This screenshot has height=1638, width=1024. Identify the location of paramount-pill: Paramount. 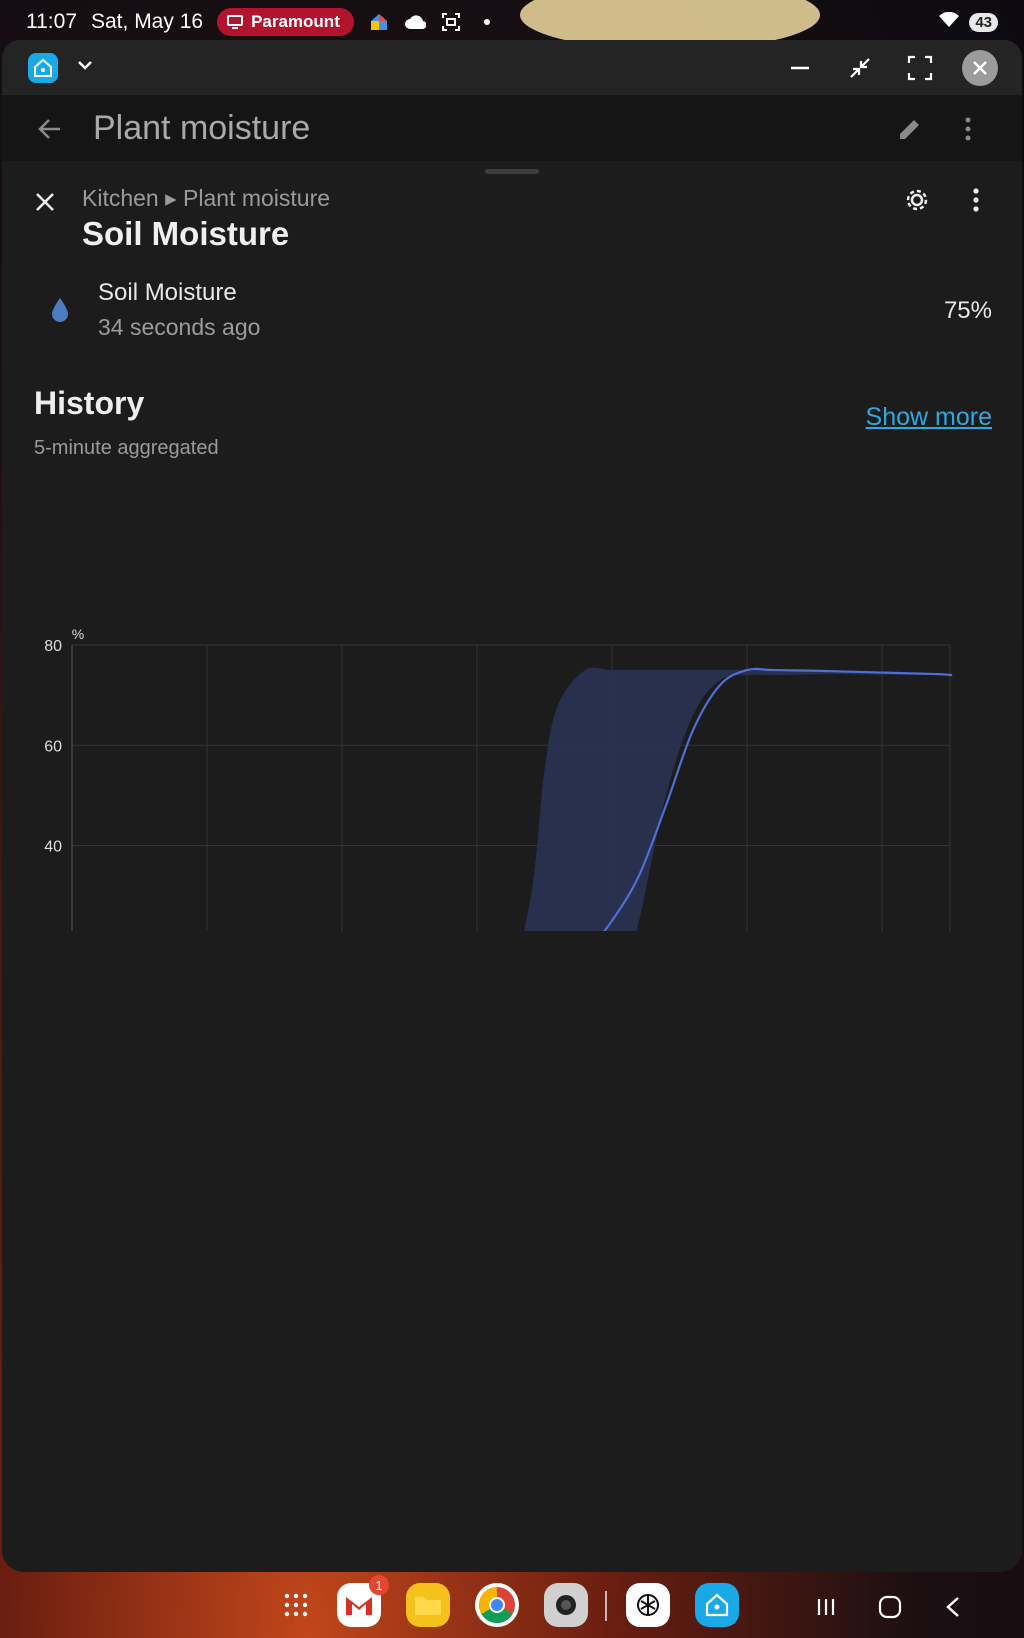
(285, 22).